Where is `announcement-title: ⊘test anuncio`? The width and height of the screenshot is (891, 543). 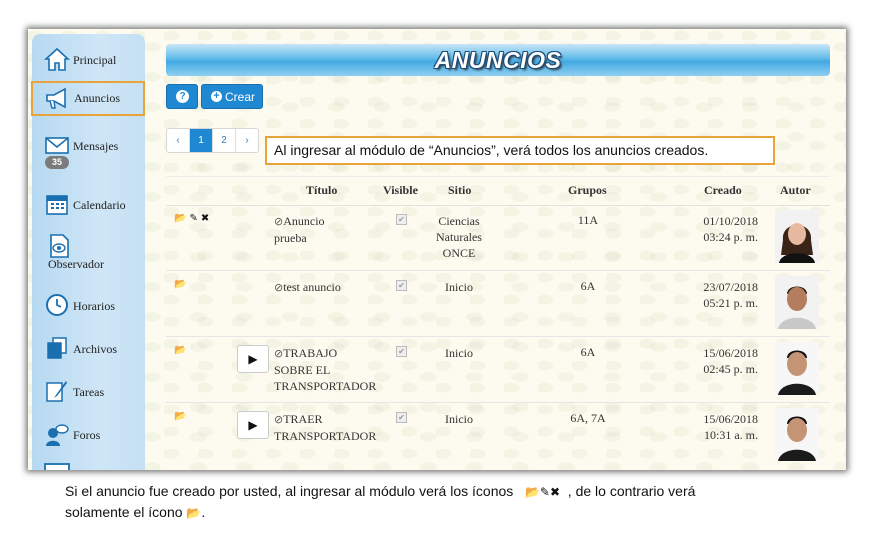
announcement-title: ⊘test anuncio is located at coordinates (326, 287).